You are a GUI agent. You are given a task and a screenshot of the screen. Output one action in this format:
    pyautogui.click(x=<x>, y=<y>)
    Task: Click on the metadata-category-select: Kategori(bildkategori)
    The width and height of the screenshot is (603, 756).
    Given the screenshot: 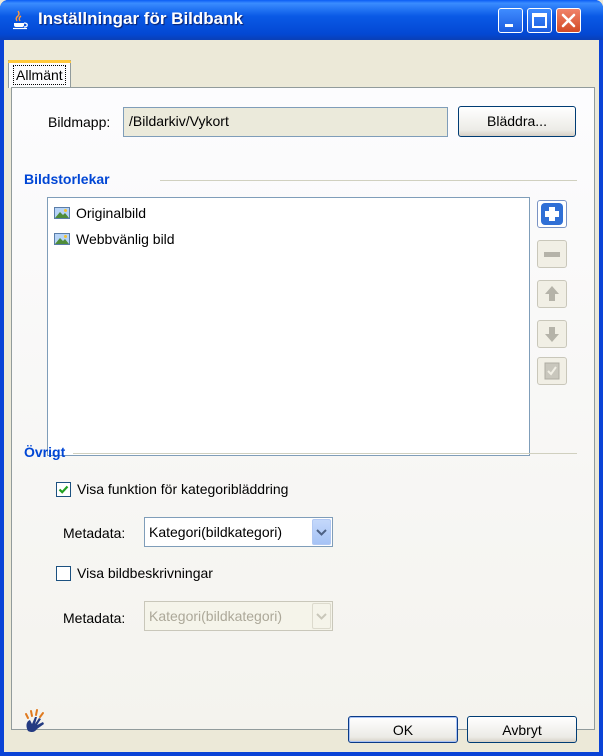 What is the action you would take?
    pyautogui.click(x=238, y=532)
    